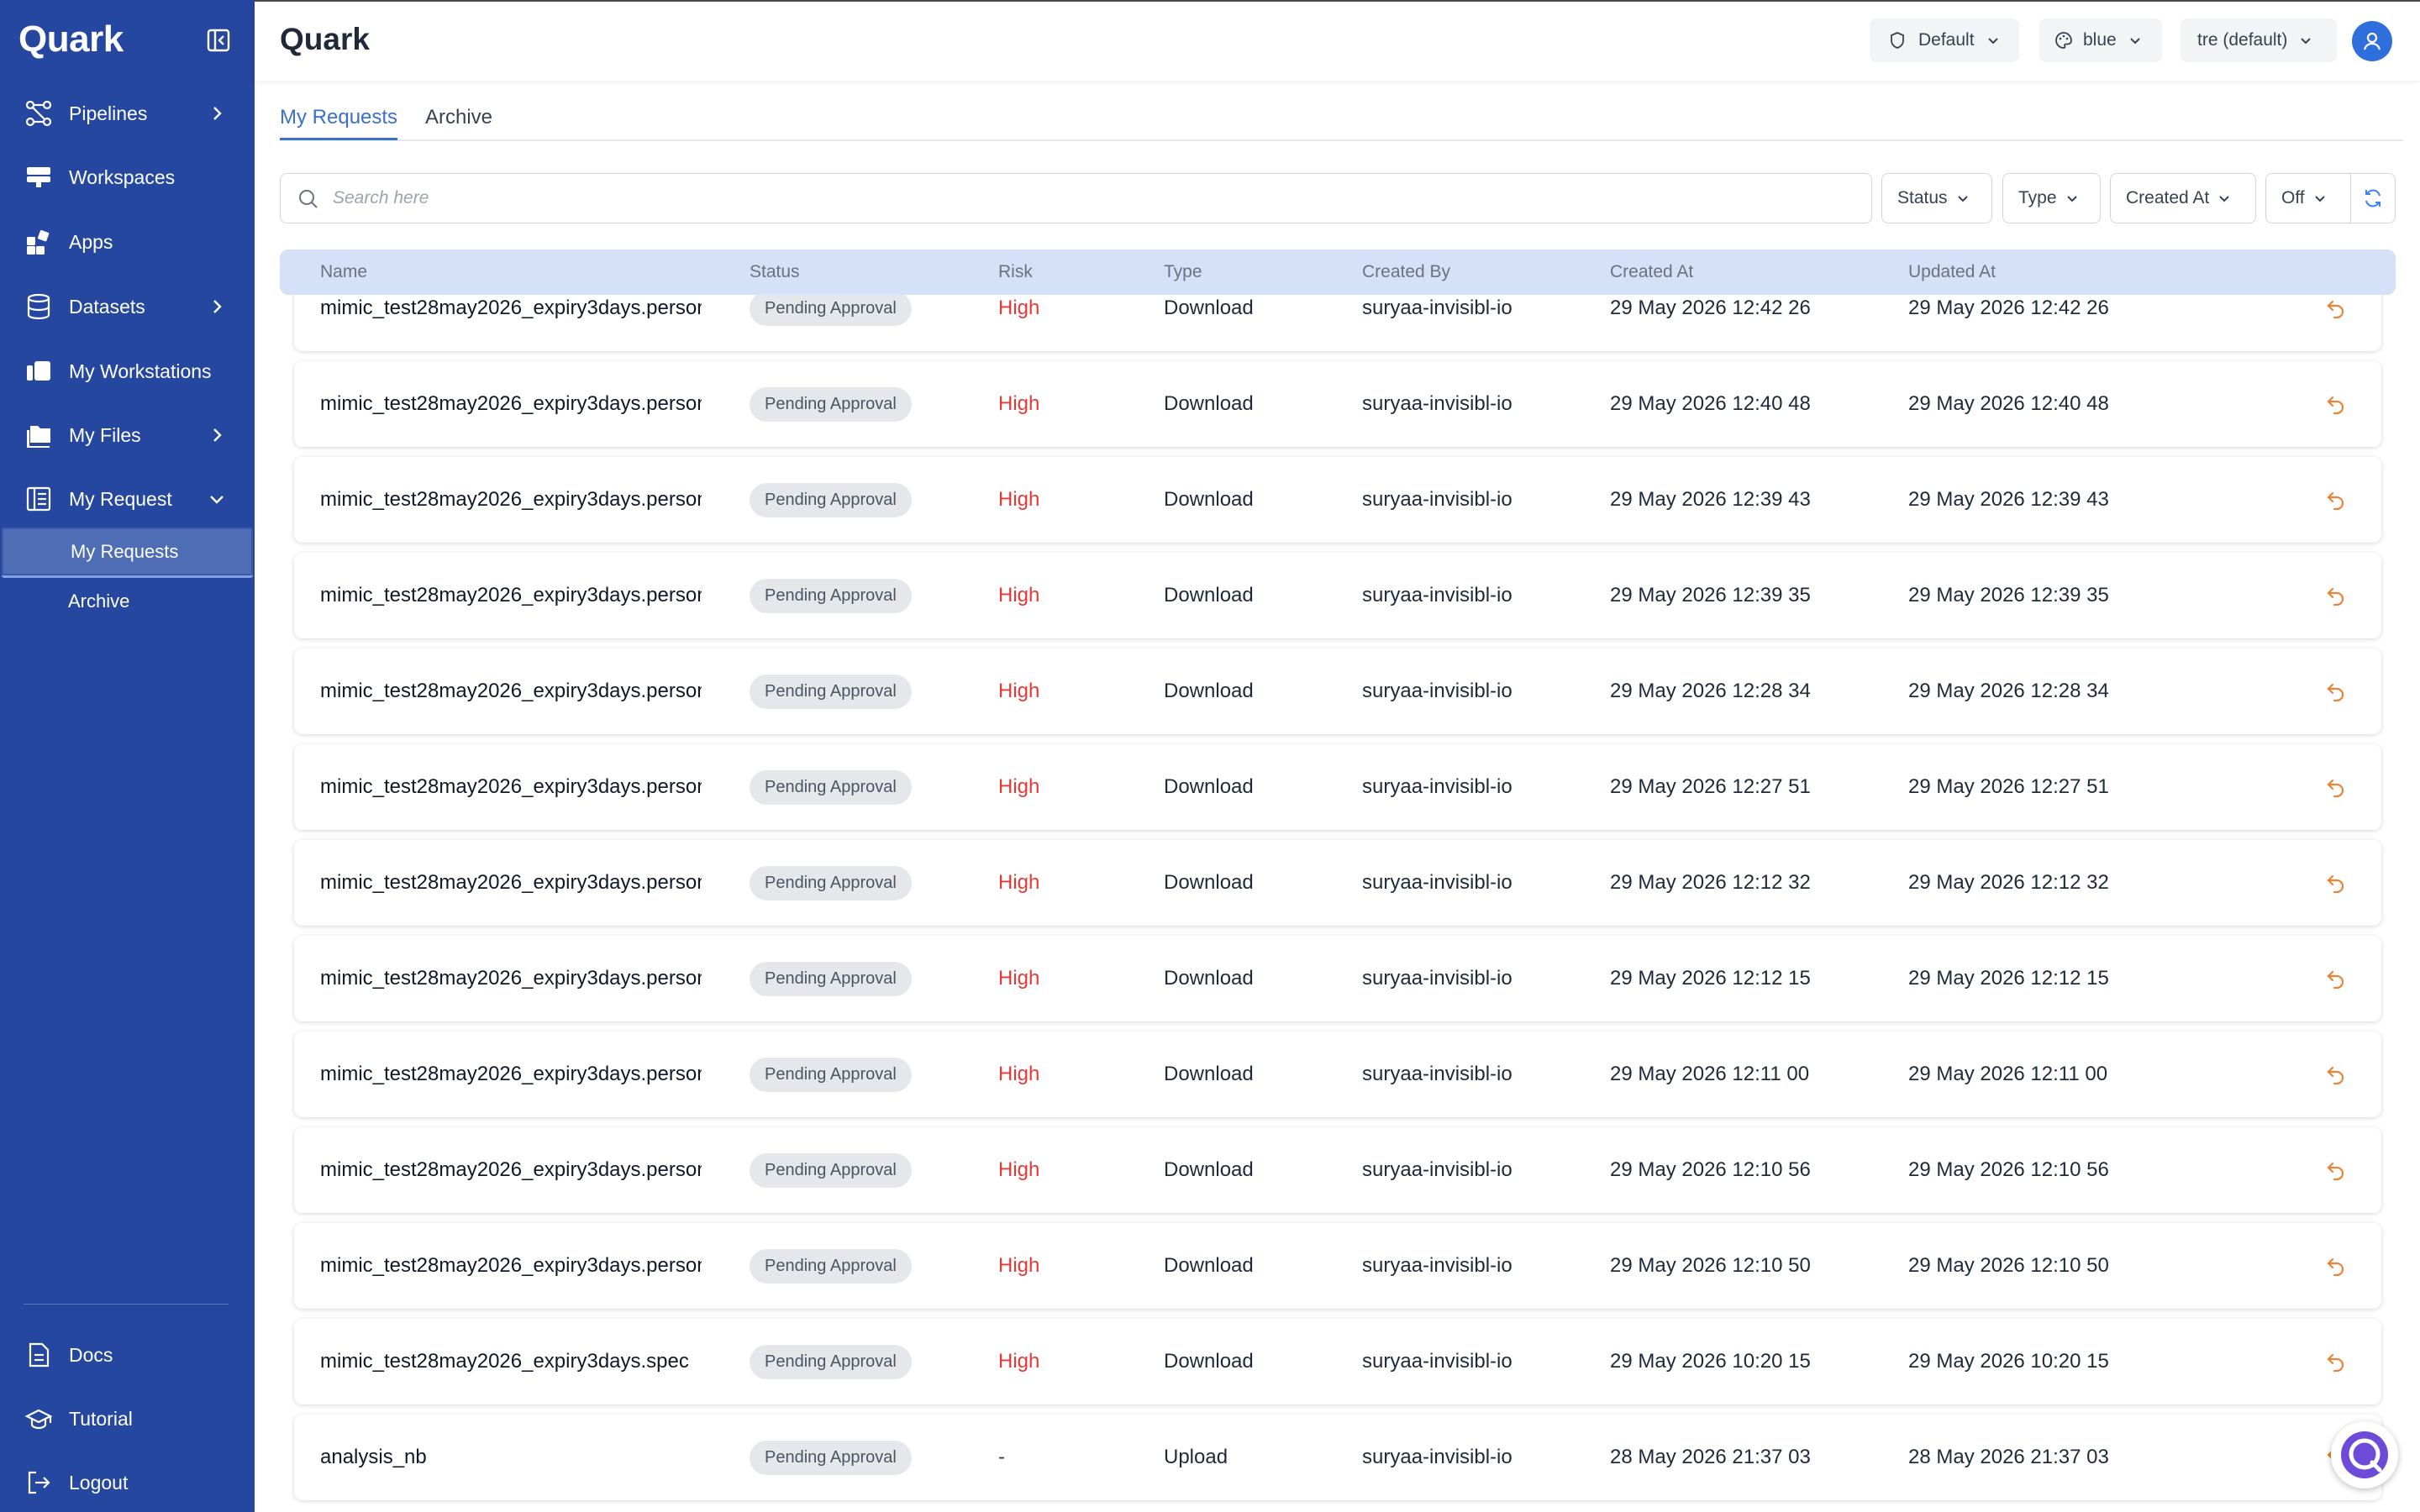 The height and width of the screenshot is (1512, 2420). Describe the element at coordinates (1710, 499) in the screenshot. I see `created-at: 29 May 2026 12:39 43` at that location.